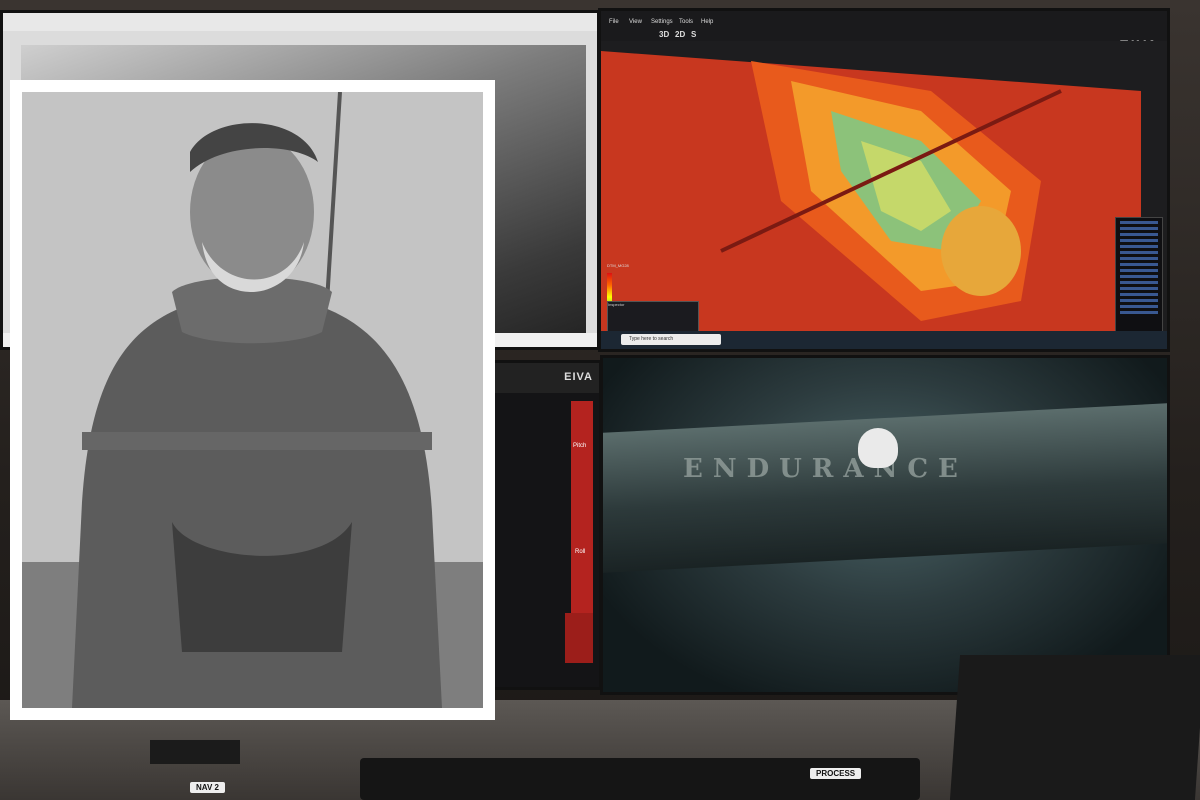 The image size is (1200, 800). I want to click on viewer-title-bar, so click(300, 22).